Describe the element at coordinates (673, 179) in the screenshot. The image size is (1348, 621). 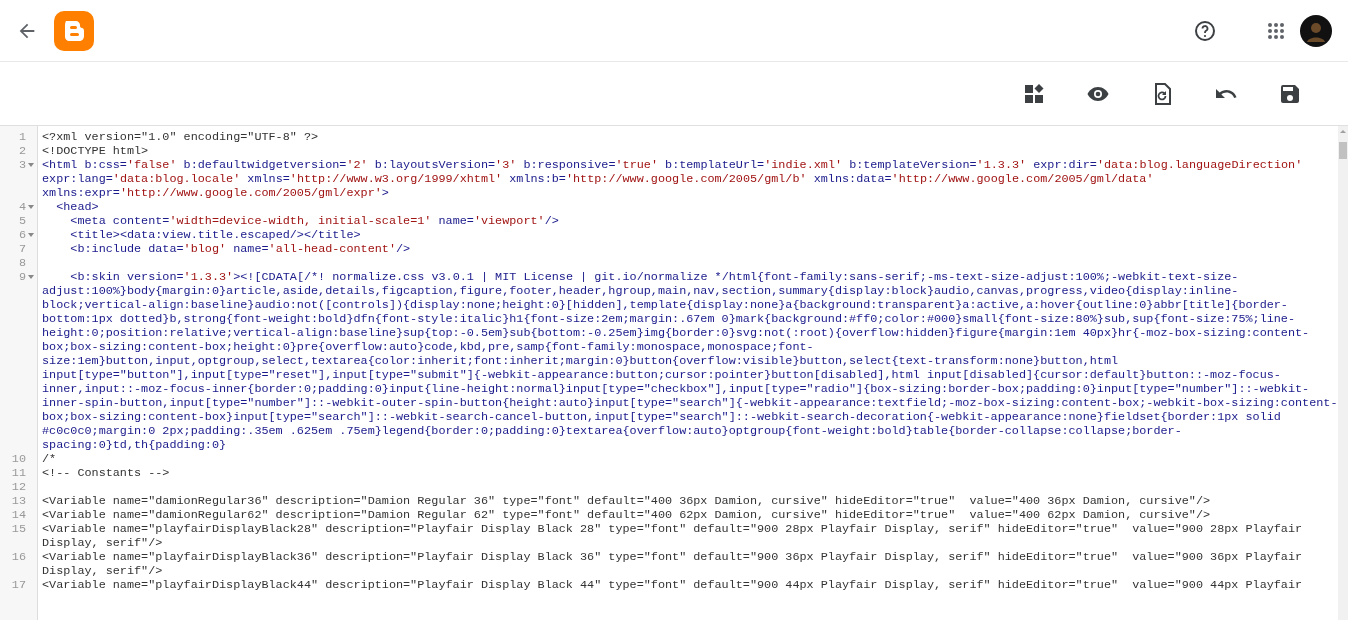
I see `code-line: <html b:css='false' b:defaultwidgetversion='2' b:layoutsVersion='3' b:responsive='true' b:templateUrl='indie.xml' b:templateVersion='1.3.3' expr:dir='data:blog.languageDirection' expr:lang='data:blog.locale' xmlns='http://www.w3.org/1999/xhtml' xmlns:b='http://www.google.com/2005/gml/b' xmlns:data='http://www.google.com/2005/gml/data' xmlns:expr='http://www.google.com/2005/gml/expr'>` at that location.